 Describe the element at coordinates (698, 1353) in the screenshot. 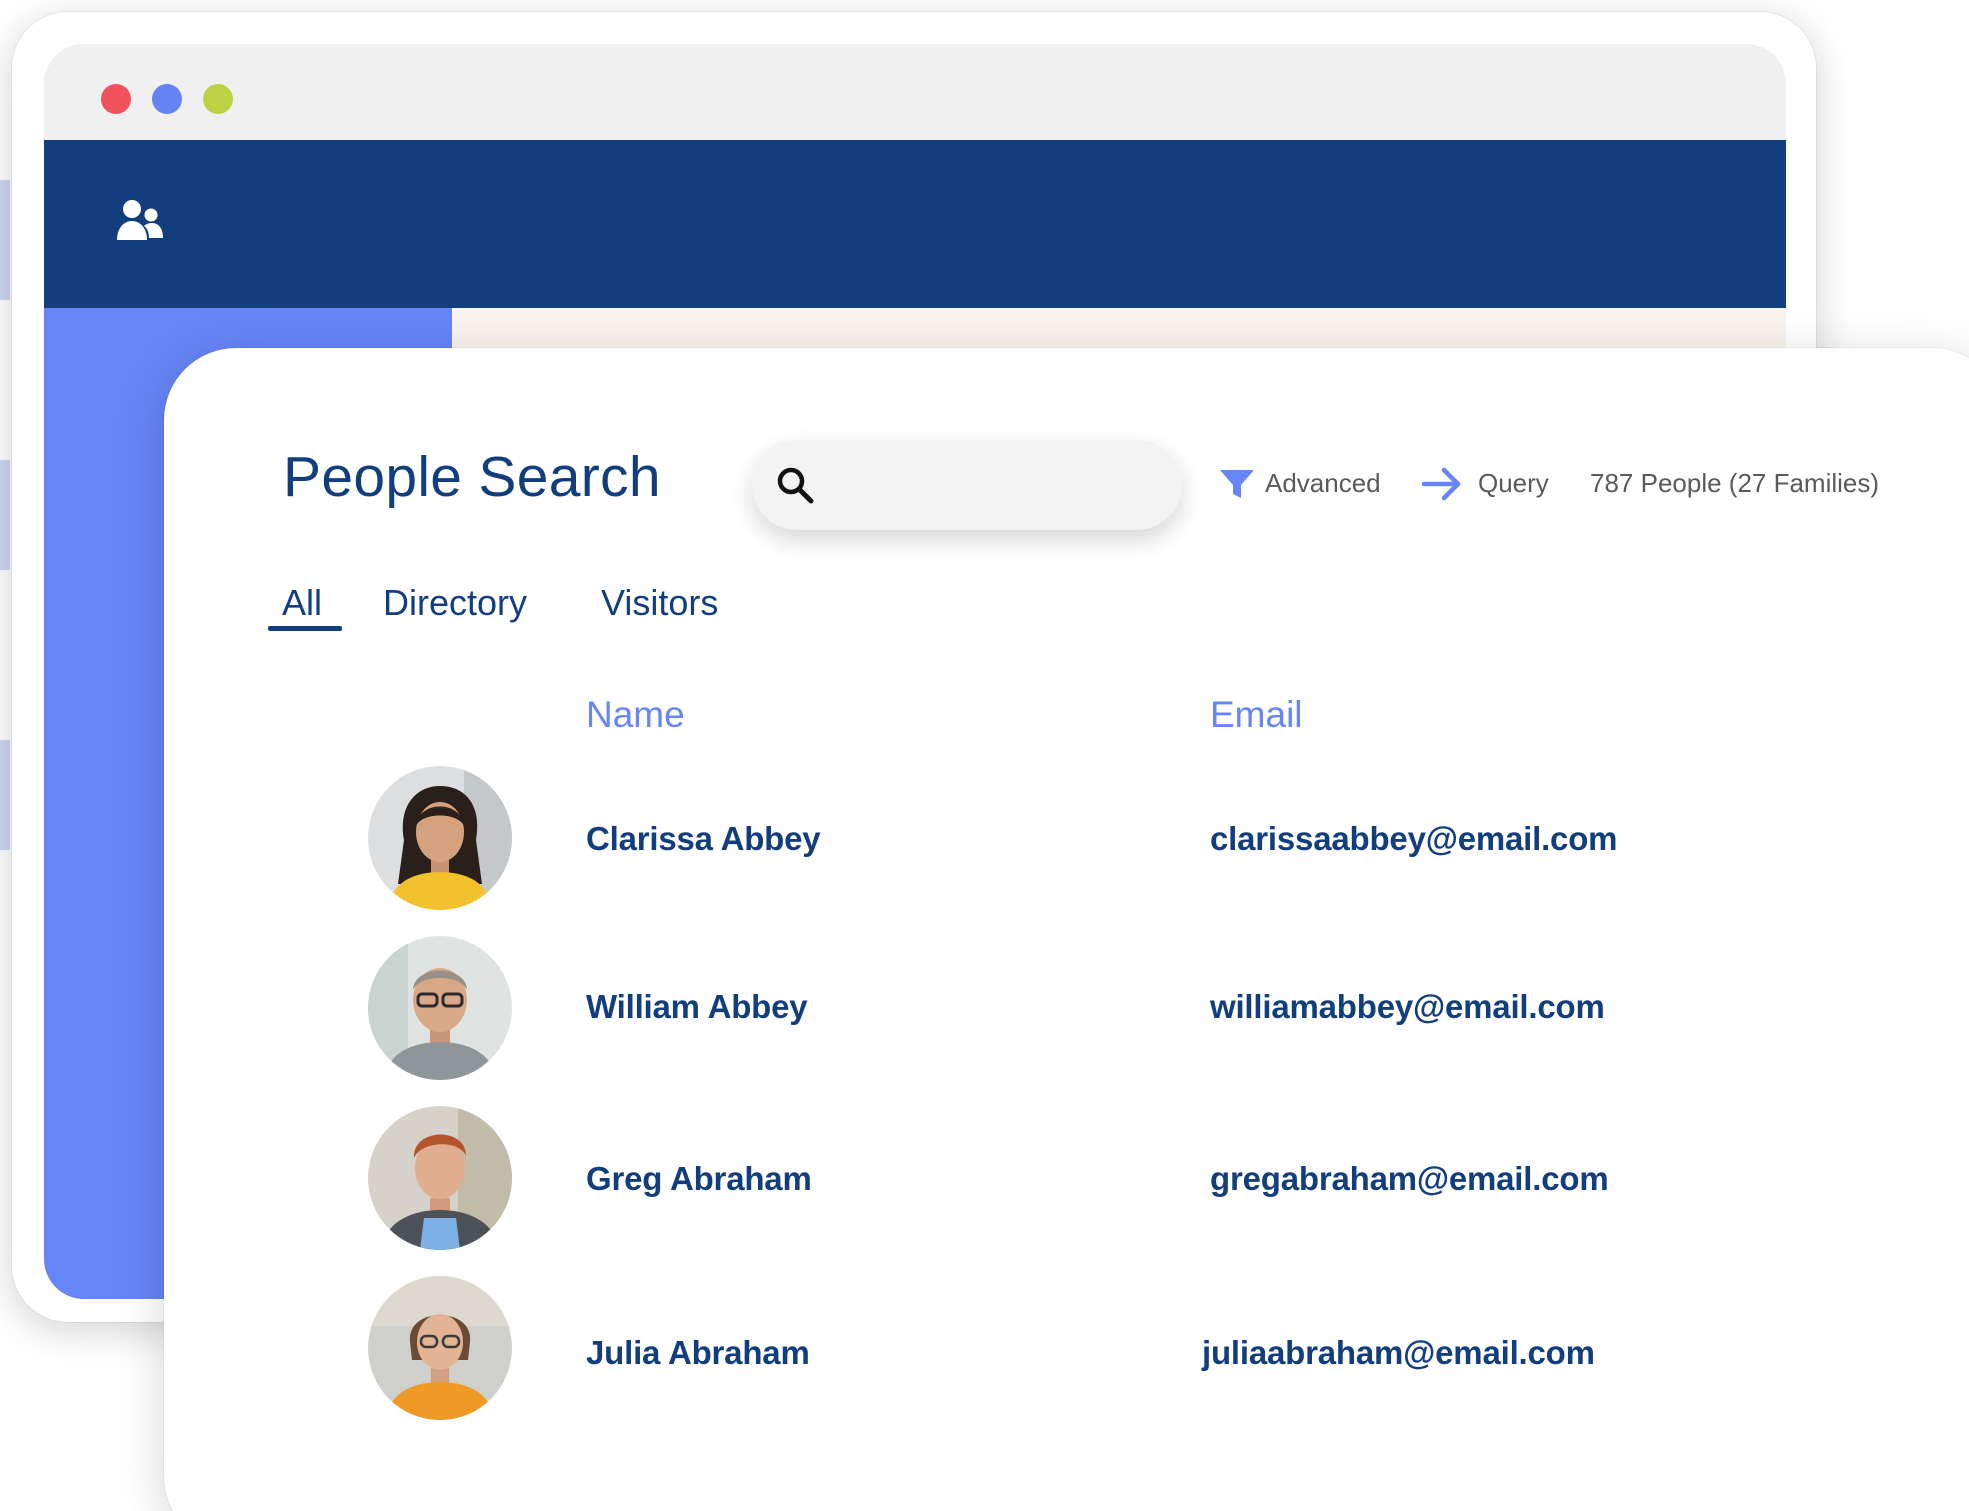

I see `person-name: Julia Abraham` at that location.